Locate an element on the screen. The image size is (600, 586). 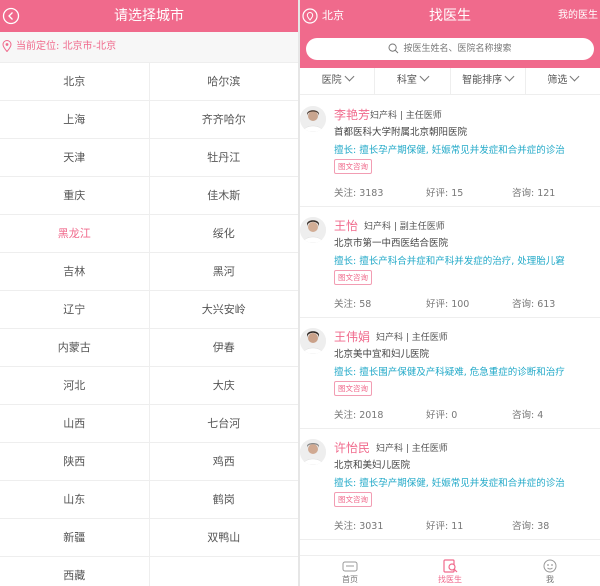
city-item: 佳木斯 is located at coordinates (224, 195).